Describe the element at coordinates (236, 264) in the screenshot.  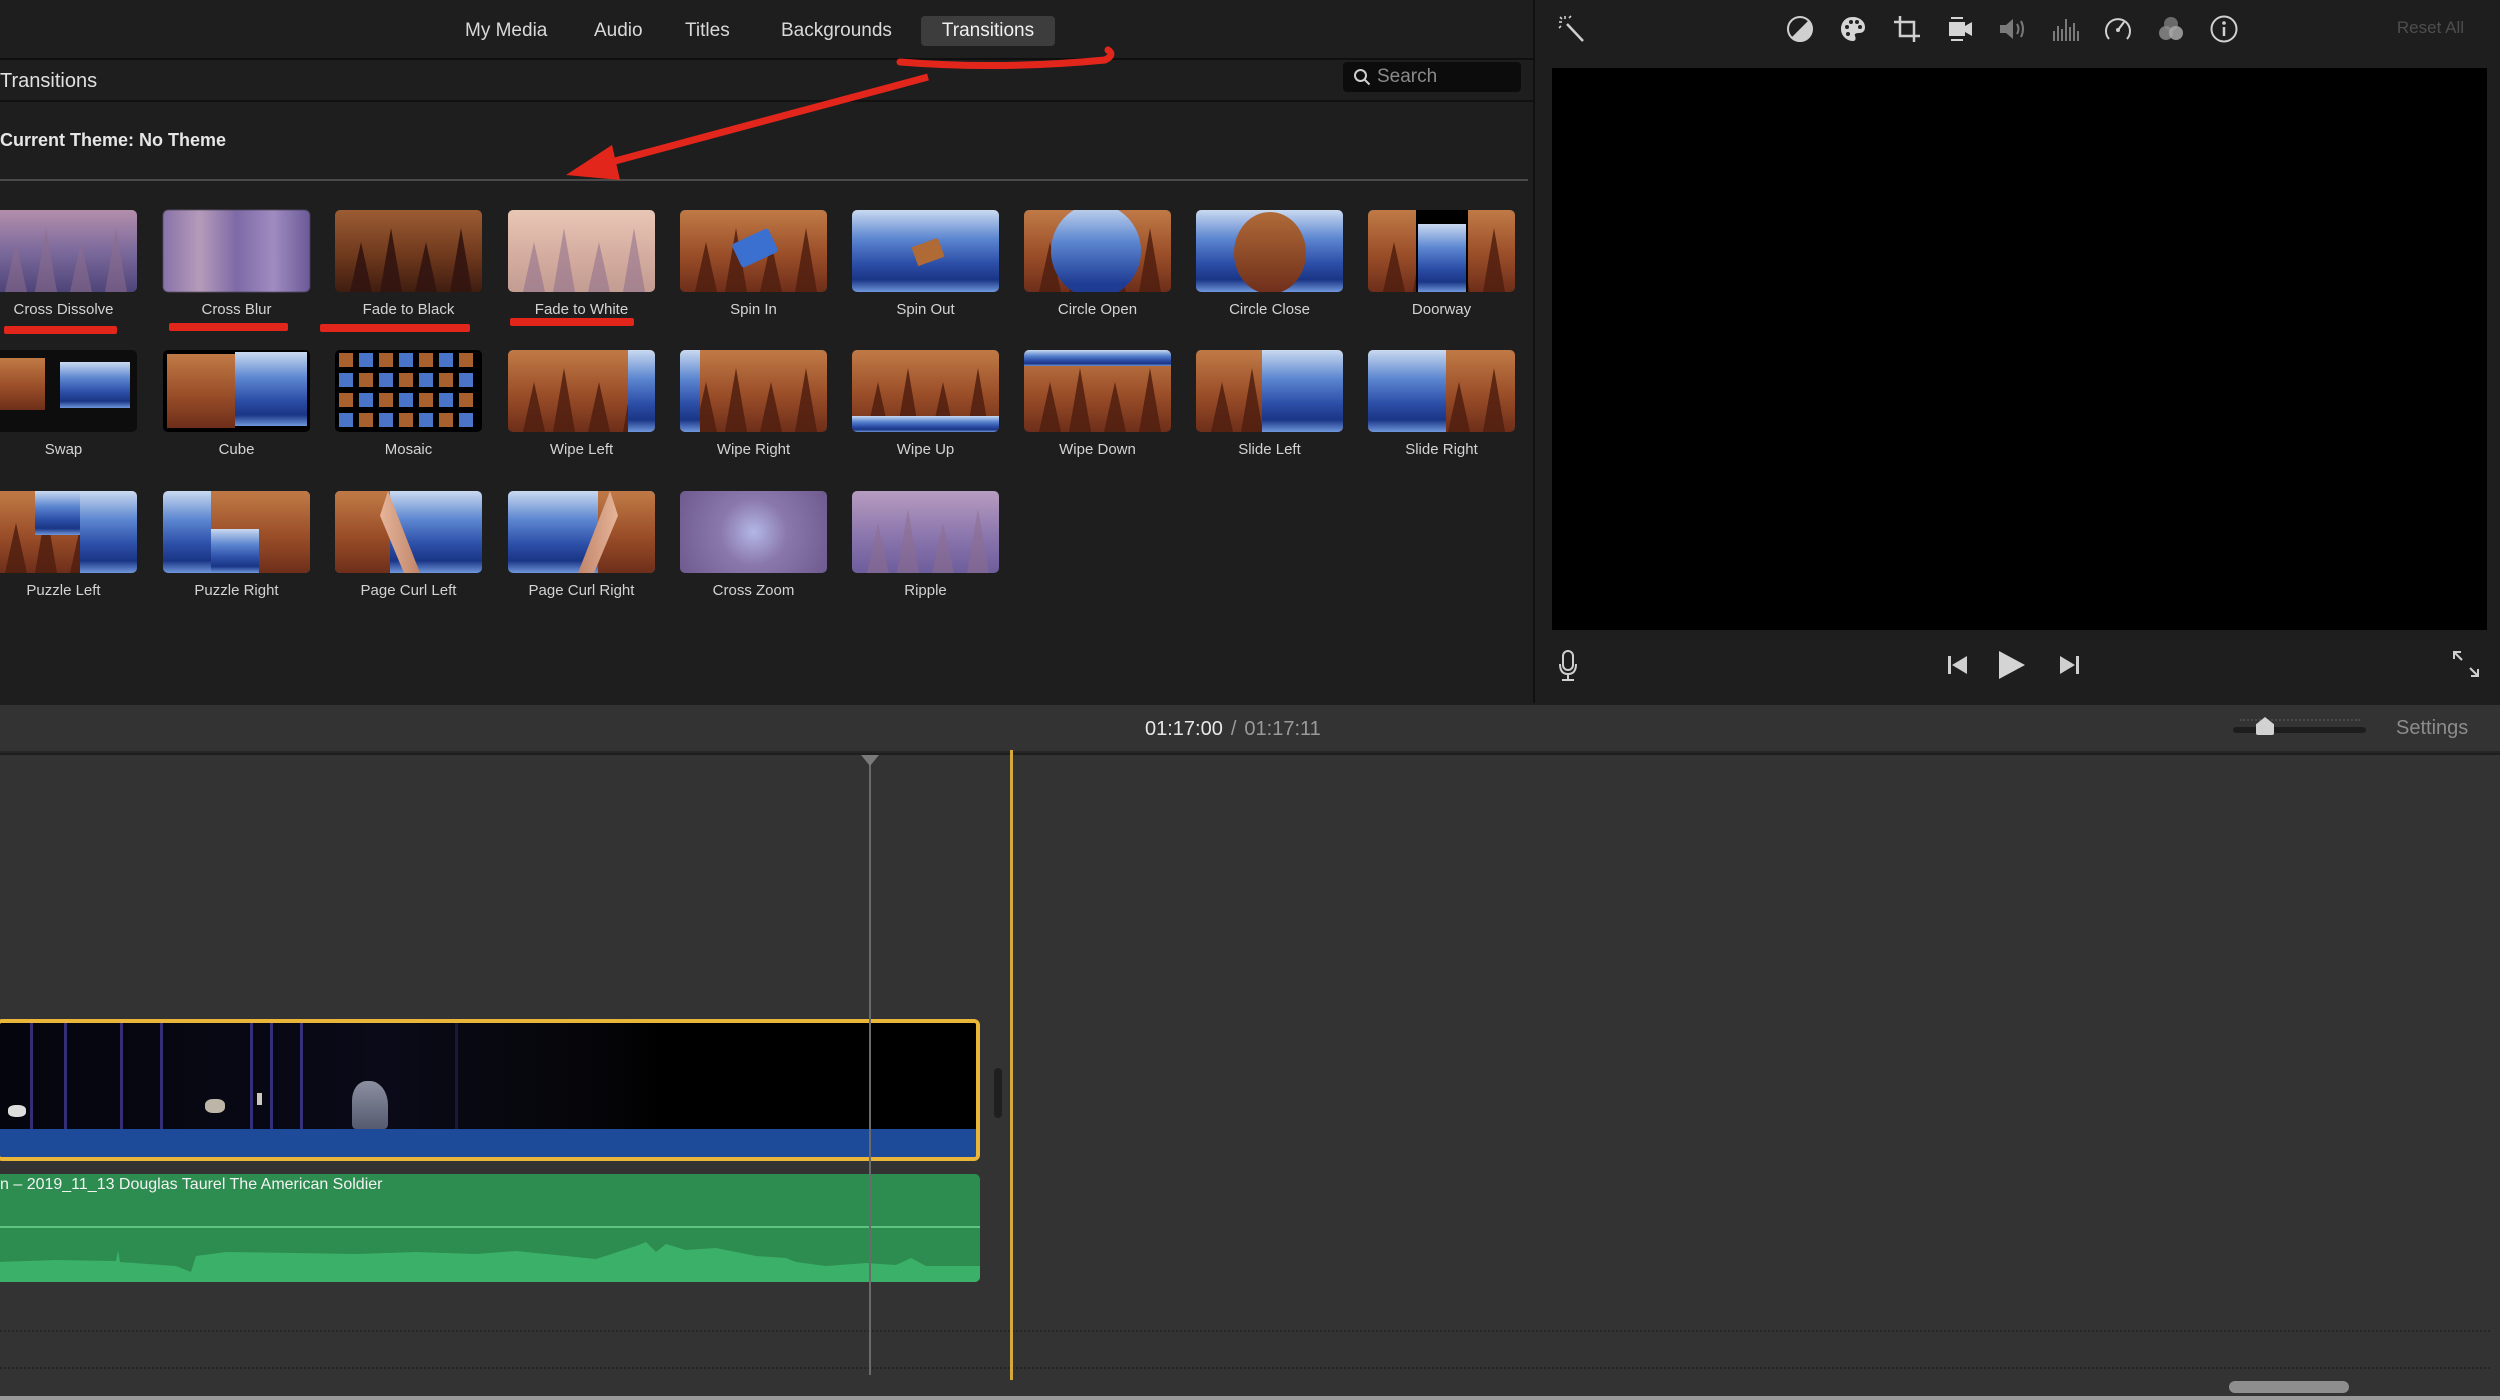
I see `transition-tile-cross-blur: Cross Blur` at that location.